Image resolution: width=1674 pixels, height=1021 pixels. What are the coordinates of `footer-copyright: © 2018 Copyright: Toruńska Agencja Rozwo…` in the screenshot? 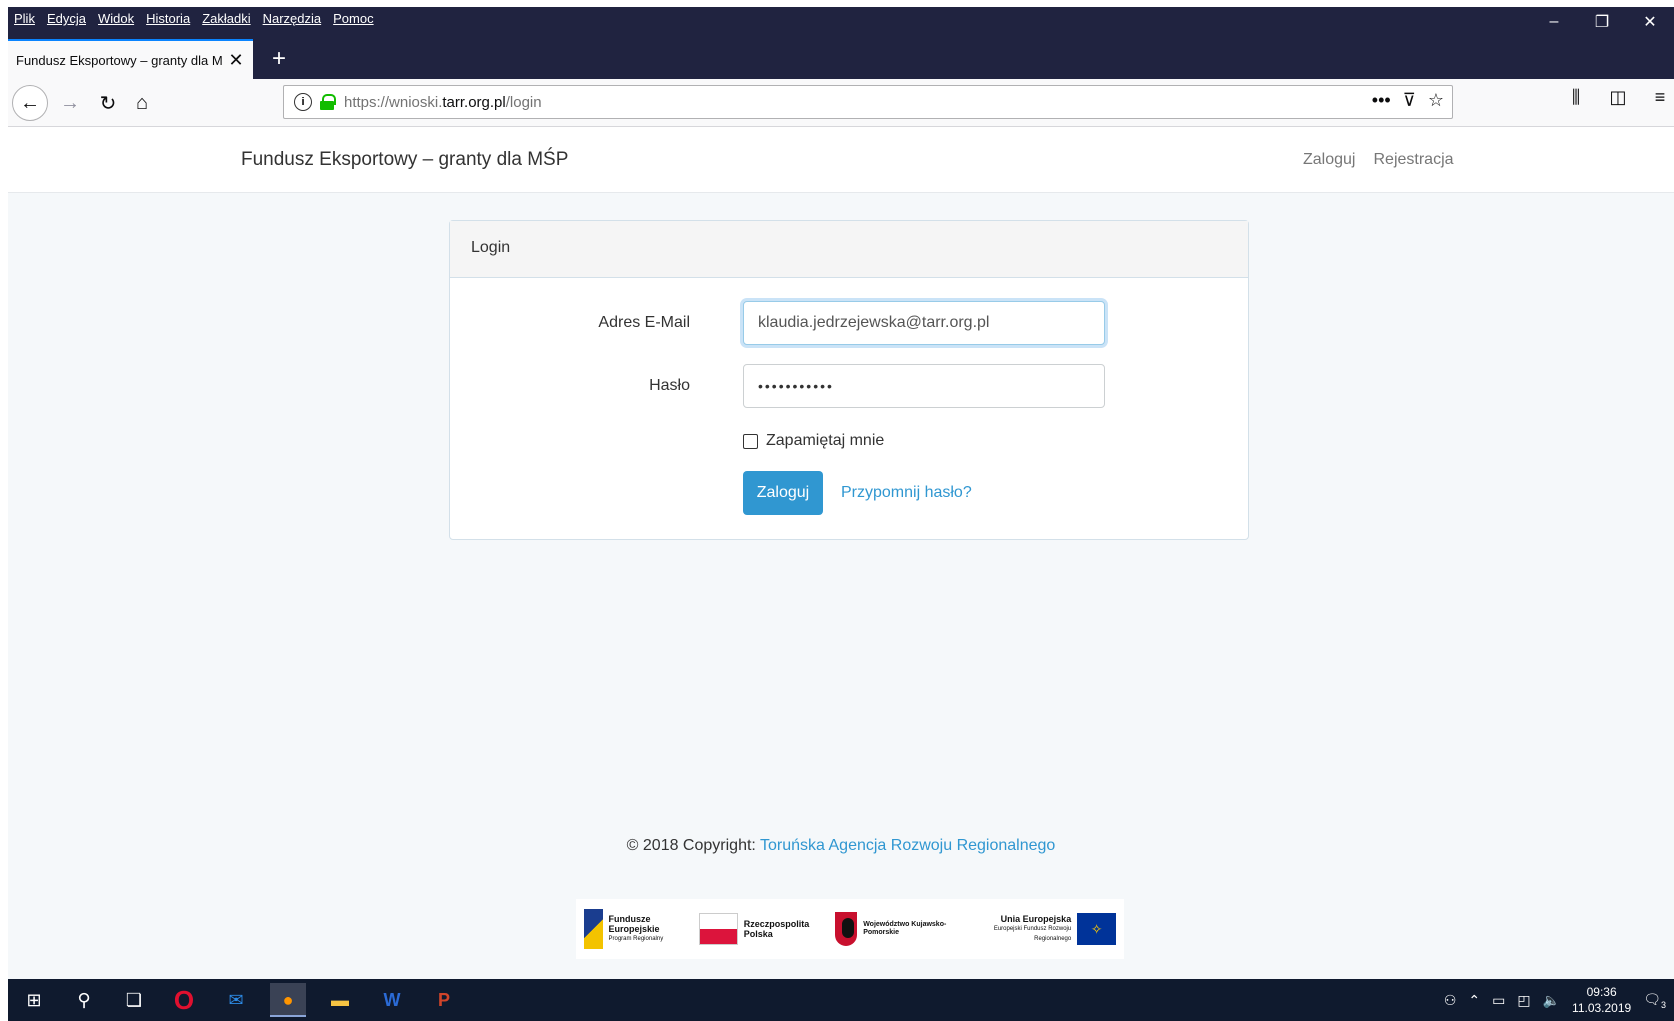 It's located at (841, 846).